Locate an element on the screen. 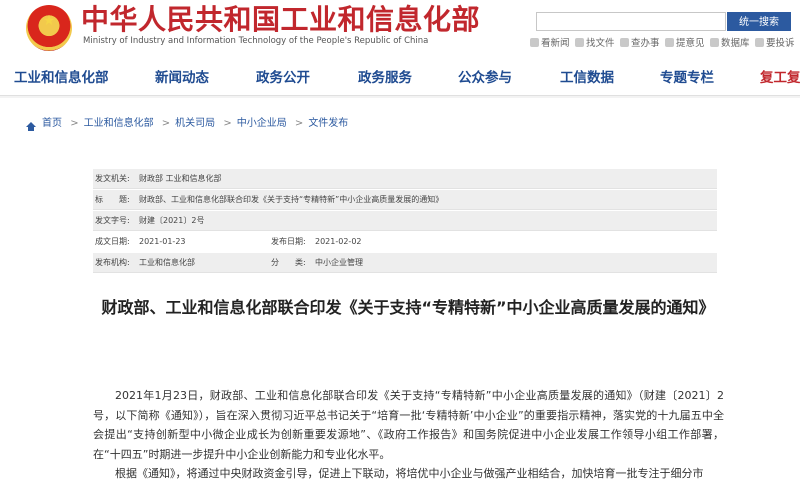  nav-item-special-topics: 专题专栏 is located at coordinates (687, 78).